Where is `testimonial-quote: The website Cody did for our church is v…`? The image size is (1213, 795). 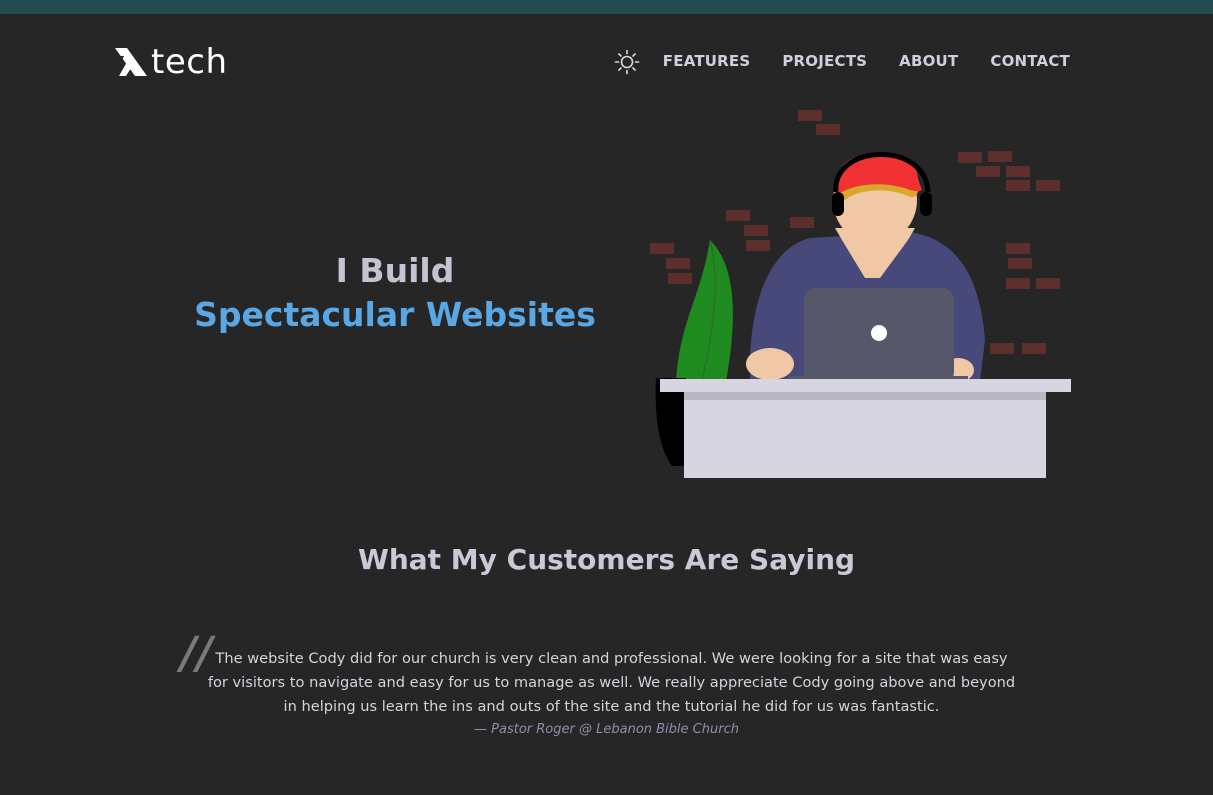
testimonial-quote: The website Cody did for our church is v… is located at coordinates (611, 682).